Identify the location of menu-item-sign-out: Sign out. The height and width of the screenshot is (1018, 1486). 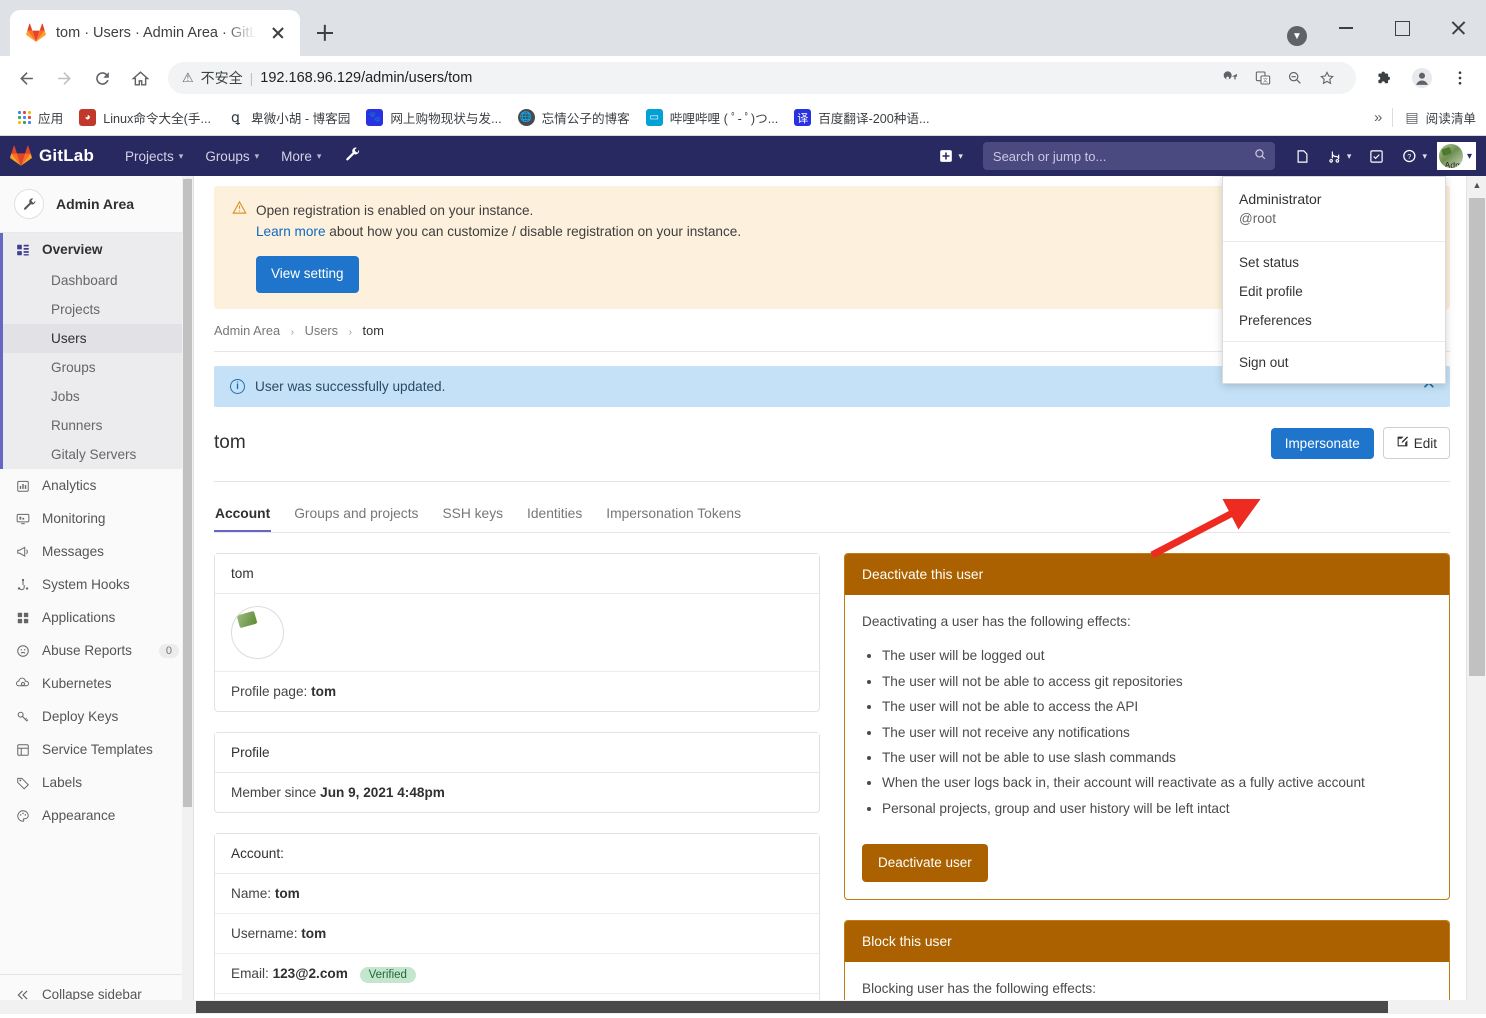
(1334, 362).